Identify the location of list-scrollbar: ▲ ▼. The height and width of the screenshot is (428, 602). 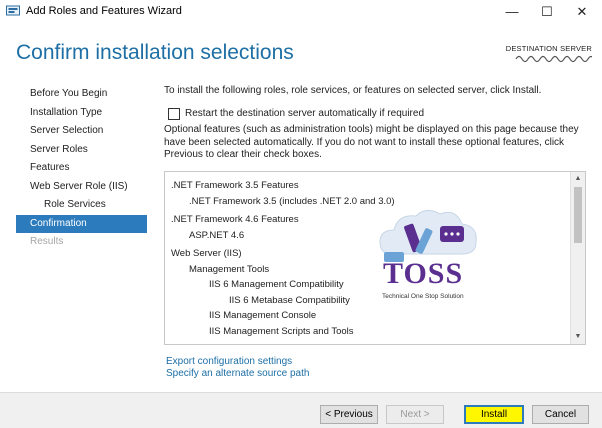
(577, 258).